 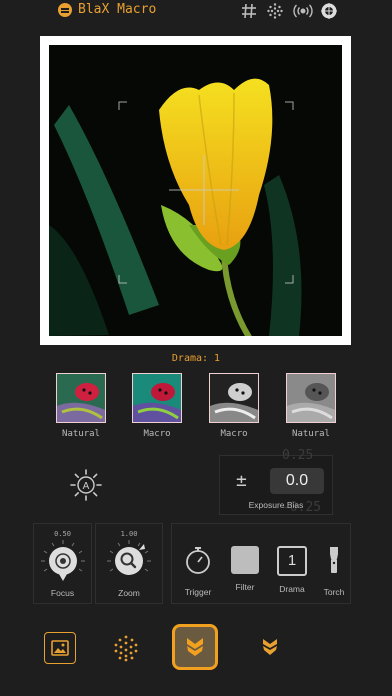 I want to click on gallery-button, so click(x=60, y=648).